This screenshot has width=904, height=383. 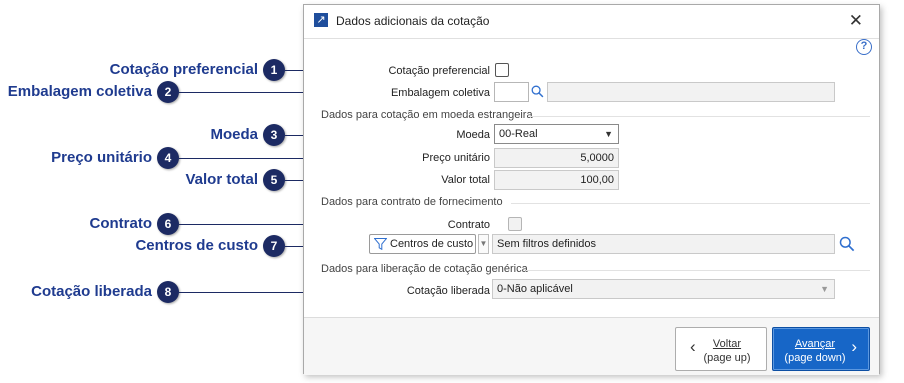 I want to click on group-title-contrato-fornecimento: Dados para contrato de fornecimento, so click(x=412, y=202).